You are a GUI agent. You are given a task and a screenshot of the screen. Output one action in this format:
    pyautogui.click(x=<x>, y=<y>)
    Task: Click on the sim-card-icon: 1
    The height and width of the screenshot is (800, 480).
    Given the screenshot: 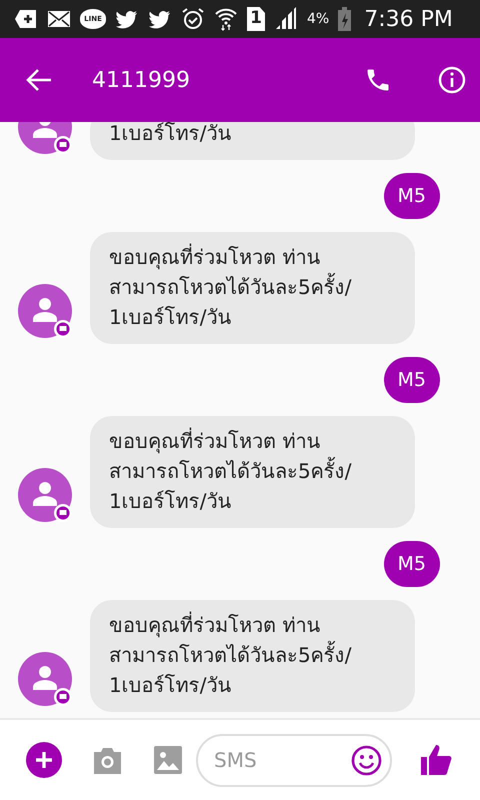 What is the action you would take?
    pyautogui.click(x=256, y=19)
    